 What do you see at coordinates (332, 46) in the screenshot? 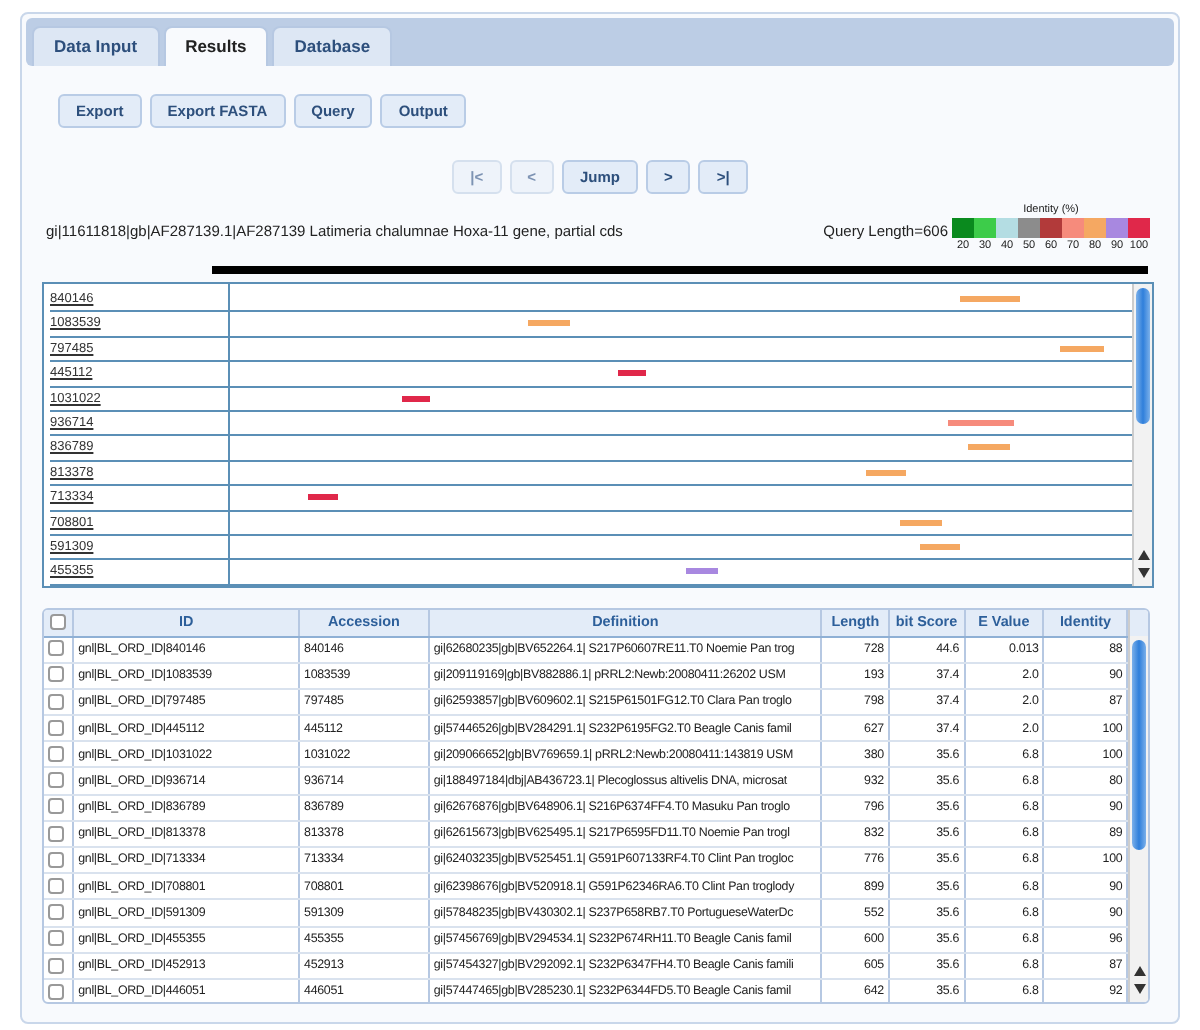
I see `tab: Database` at bounding box center [332, 46].